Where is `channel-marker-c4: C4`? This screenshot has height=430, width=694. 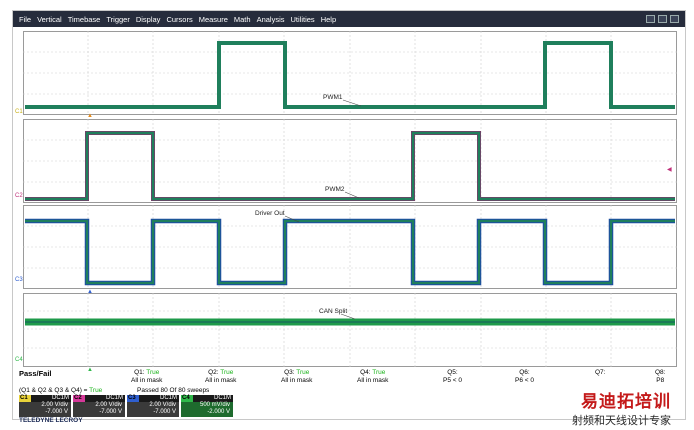 channel-marker-c4: C4 is located at coordinates (19, 360).